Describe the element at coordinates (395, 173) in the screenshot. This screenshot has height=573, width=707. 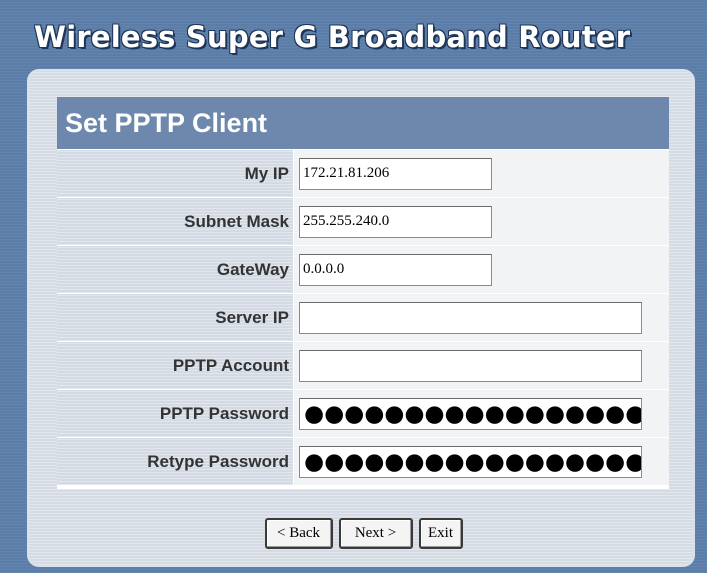
I see `my-ip-input` at that location.